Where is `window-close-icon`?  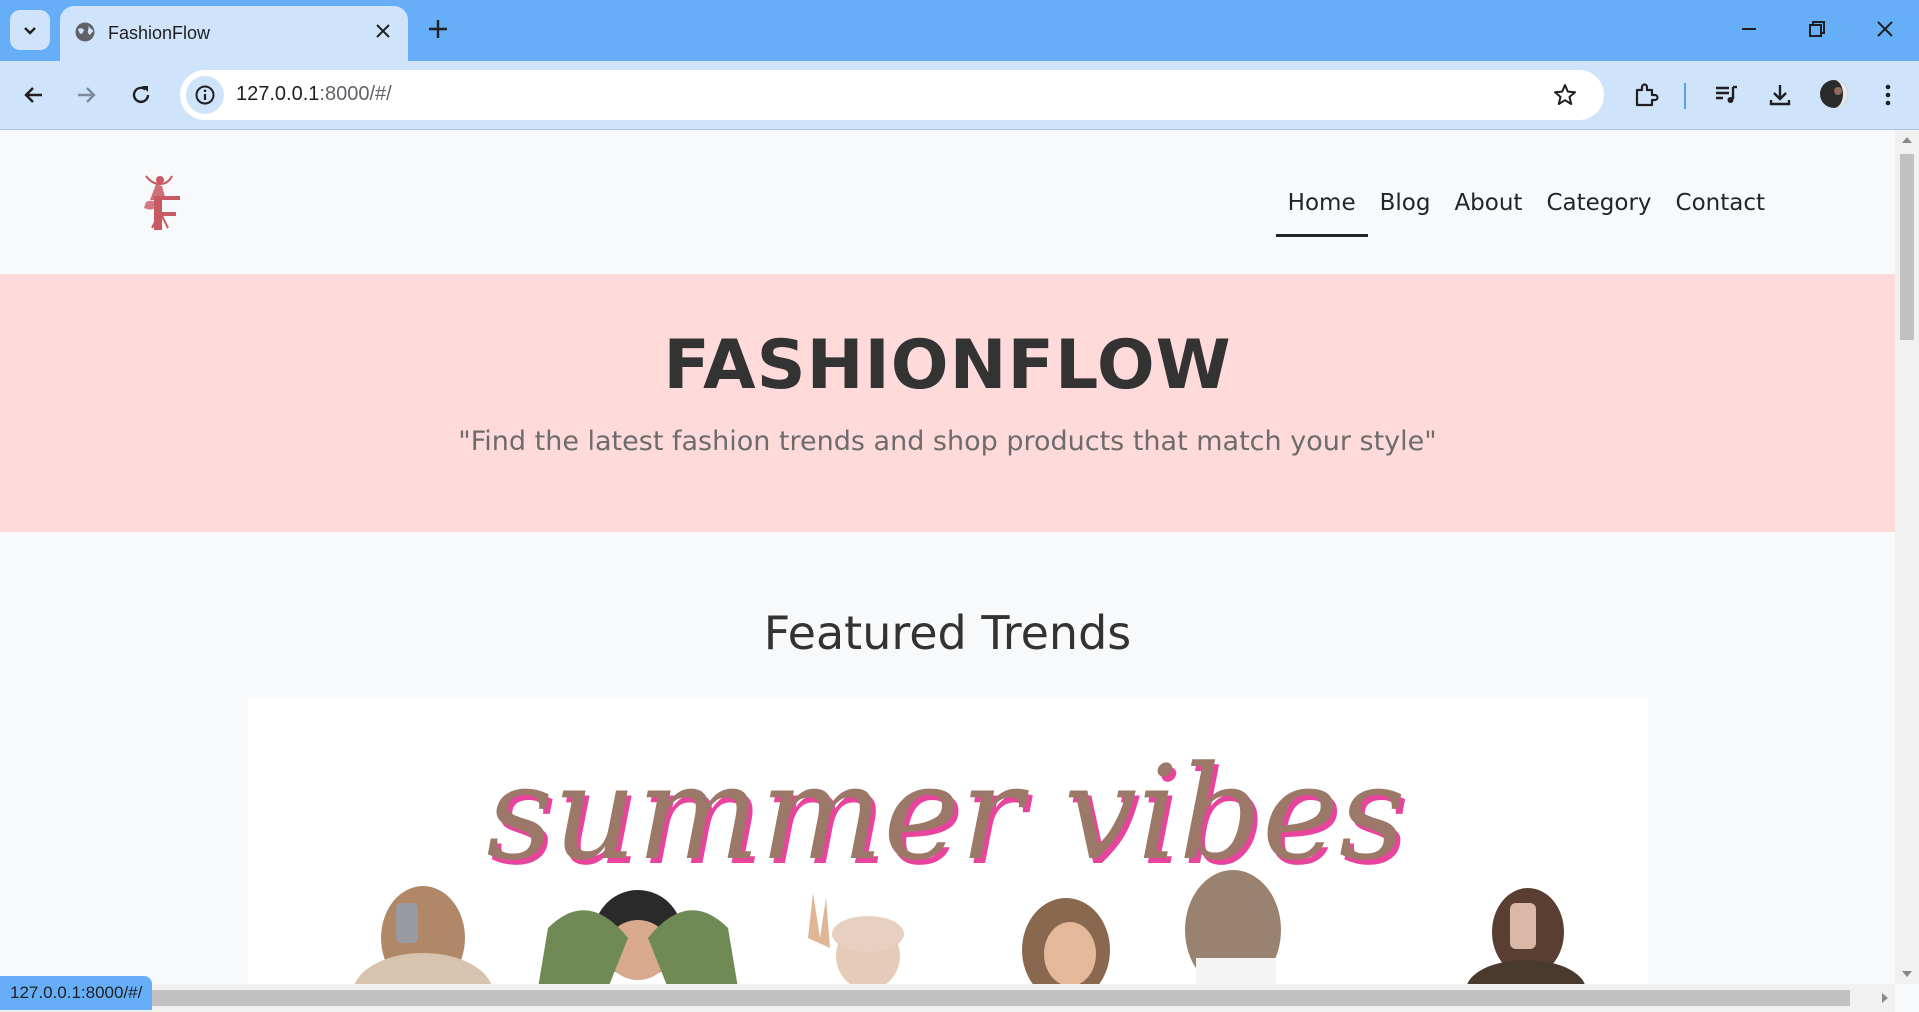 window-close-icon is located at coordinates (1885, 31).